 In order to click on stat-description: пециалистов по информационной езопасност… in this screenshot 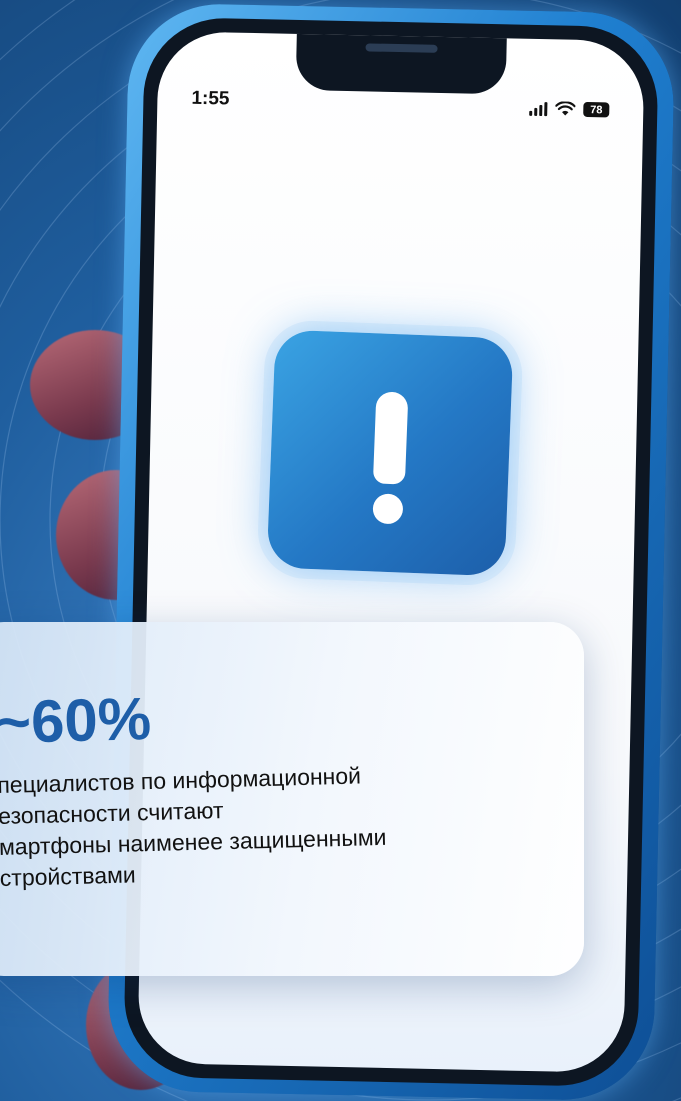, I will do `click(194, 827)`.